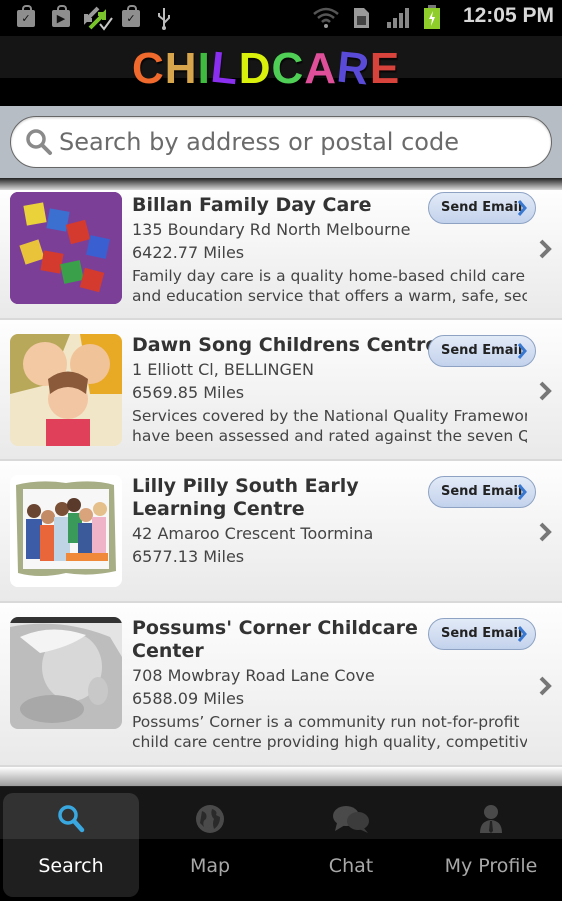 This screenshot has width=562, height=901. Describe the element at coordinates (361, 18) in the screenshot. I see `sim-icon` at that location.